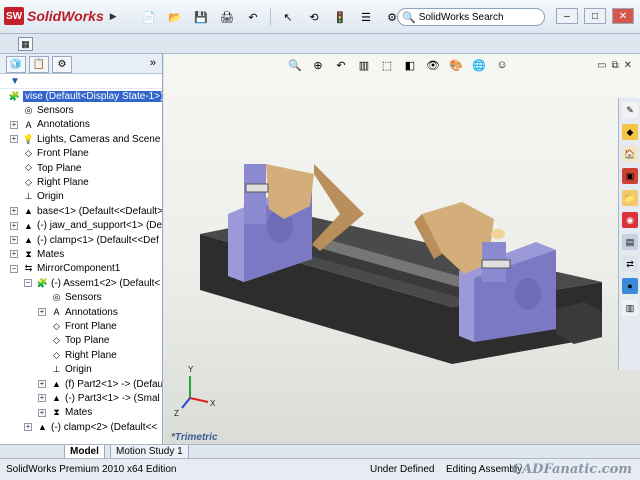 The image size is (640, 480). Describe the element at coordinates (630, 132) in the screenshot. I see `design-library-icon: ◆` at that location.